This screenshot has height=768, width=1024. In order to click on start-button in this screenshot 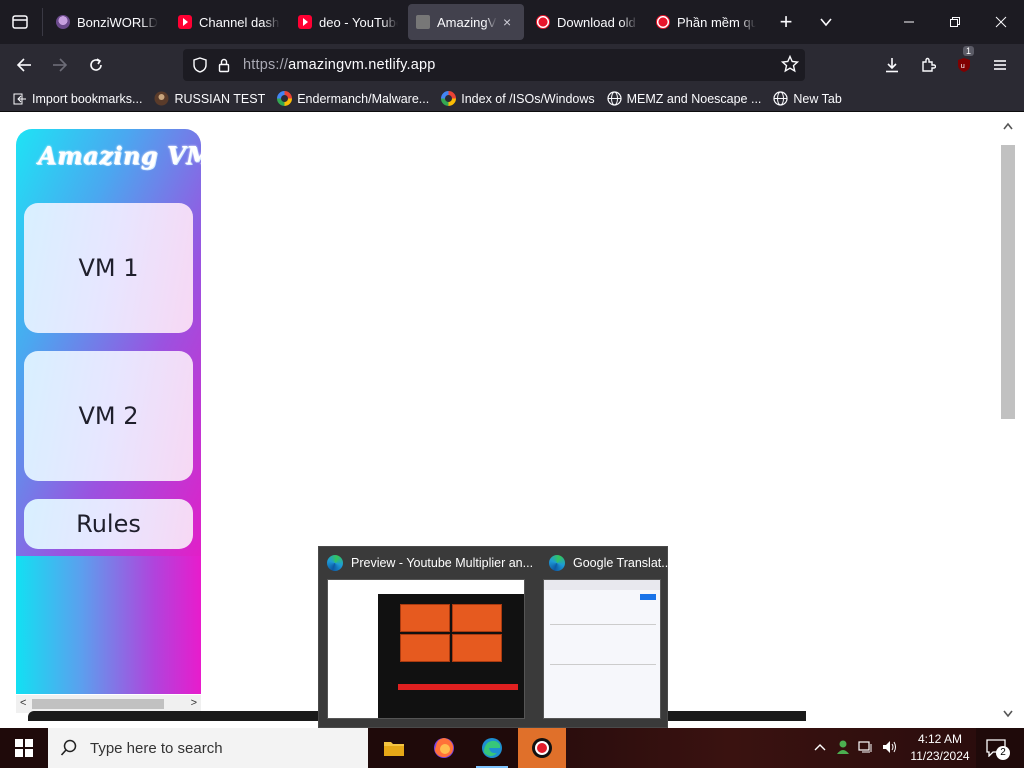, I will do `click(24, 748)`.